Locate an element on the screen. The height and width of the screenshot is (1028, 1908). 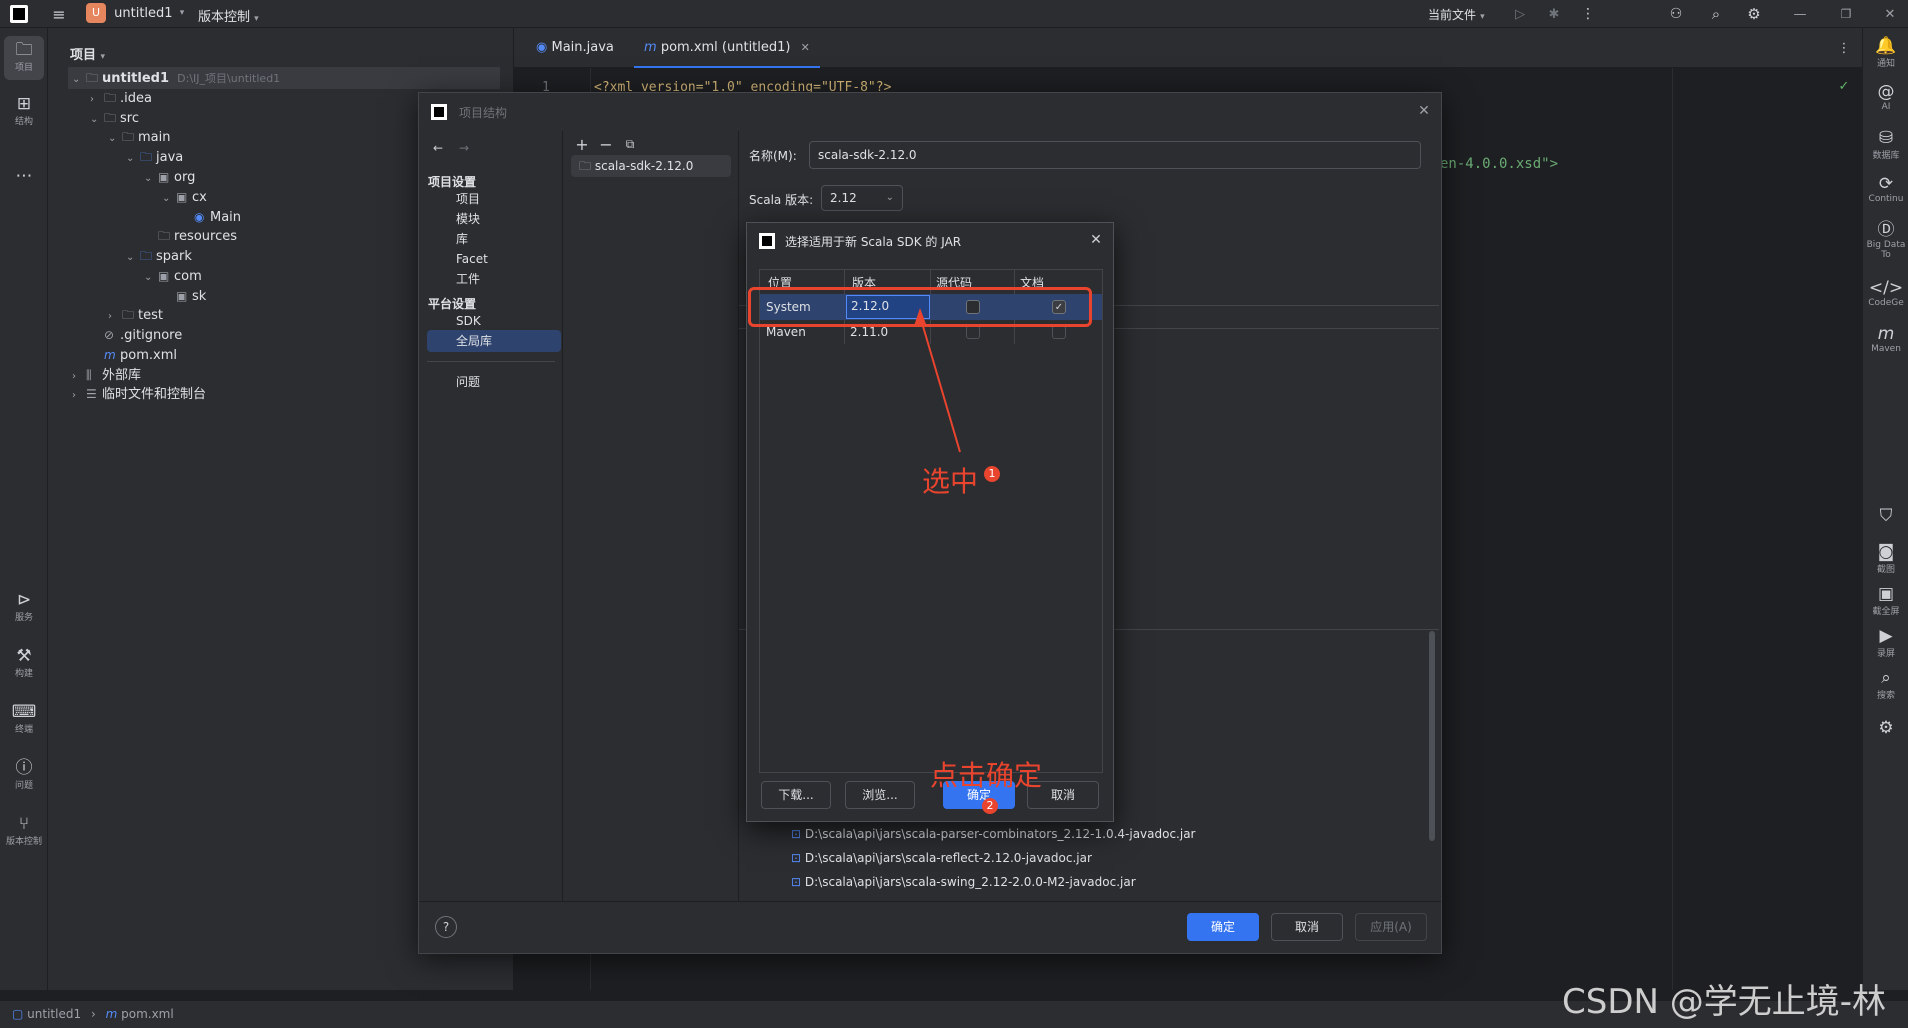
scala-version-select: 2.12 ⌄ is located at coordinates (862, 198).